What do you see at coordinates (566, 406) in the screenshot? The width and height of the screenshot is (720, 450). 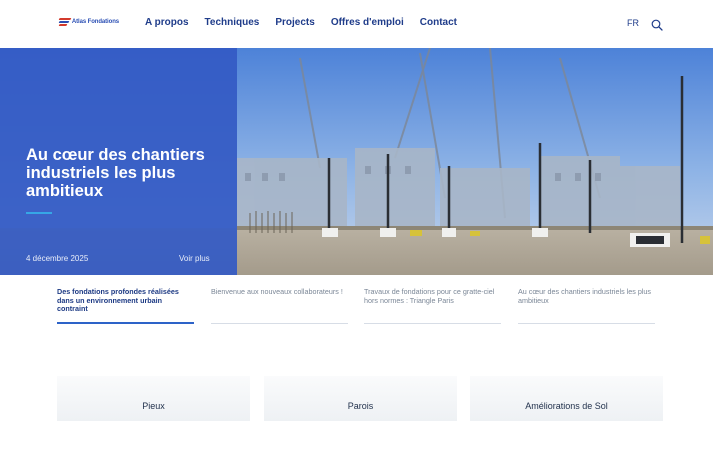 I see `category-card-label: Améliorations de Sol` at bounding box center [566, 406].